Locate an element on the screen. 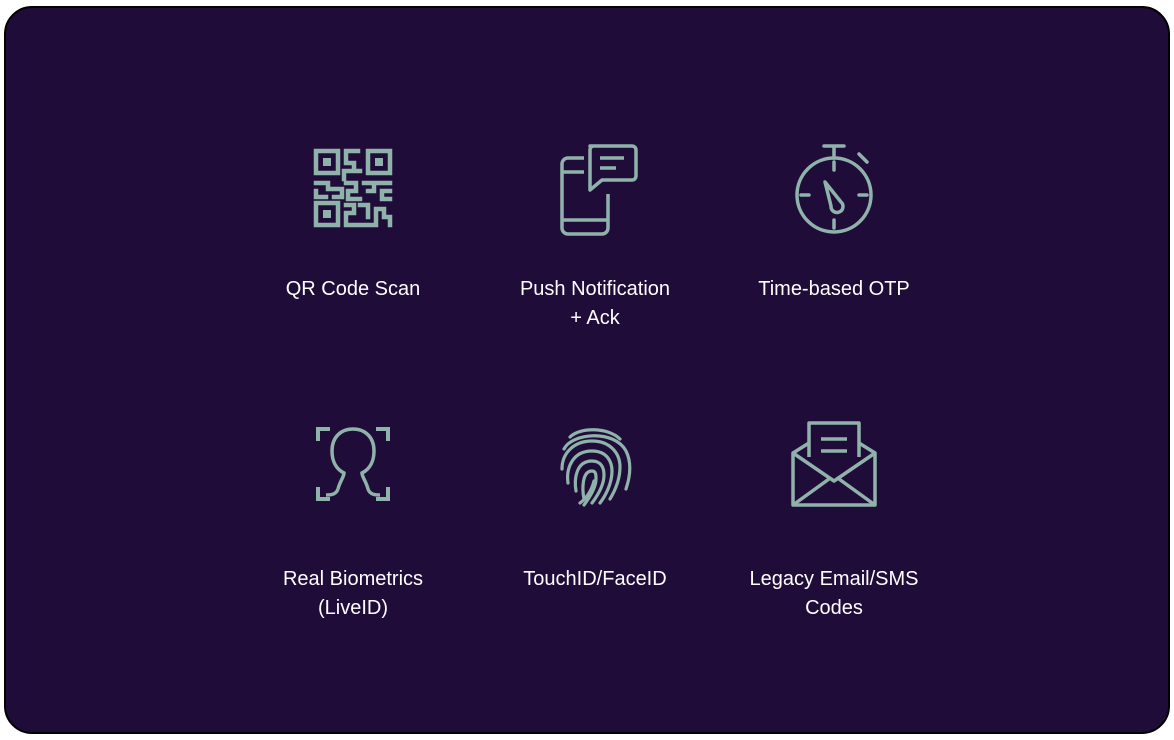  fingerprint-icon is located at coordinates (596, 467).